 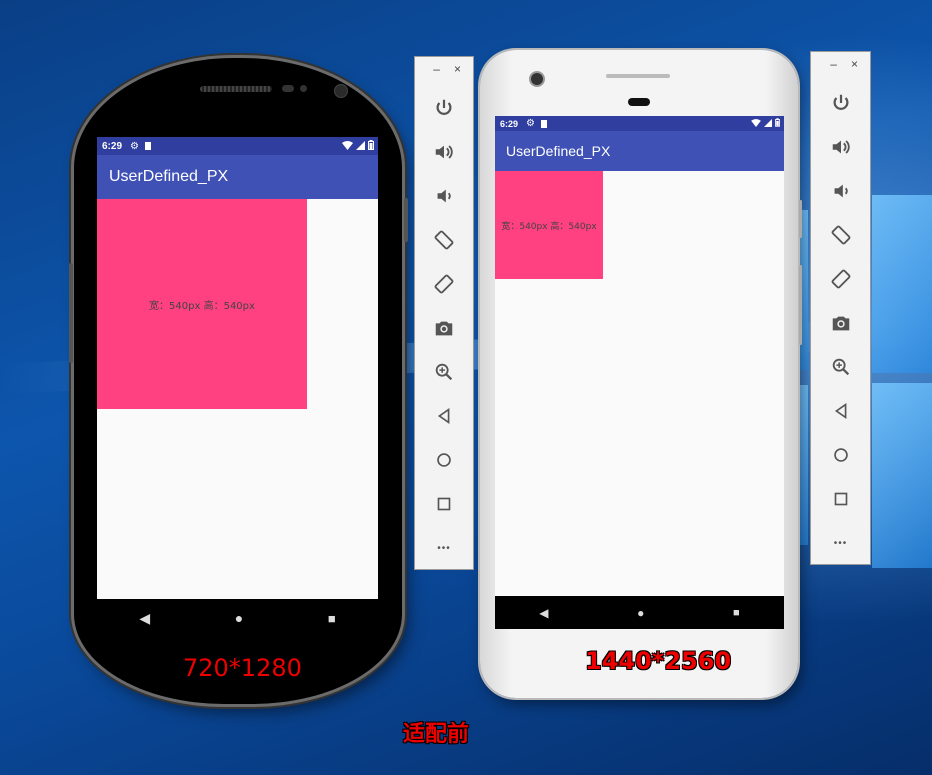 I want to click on caption-before-adaptation: 适配前, so click(x=436, y=734).